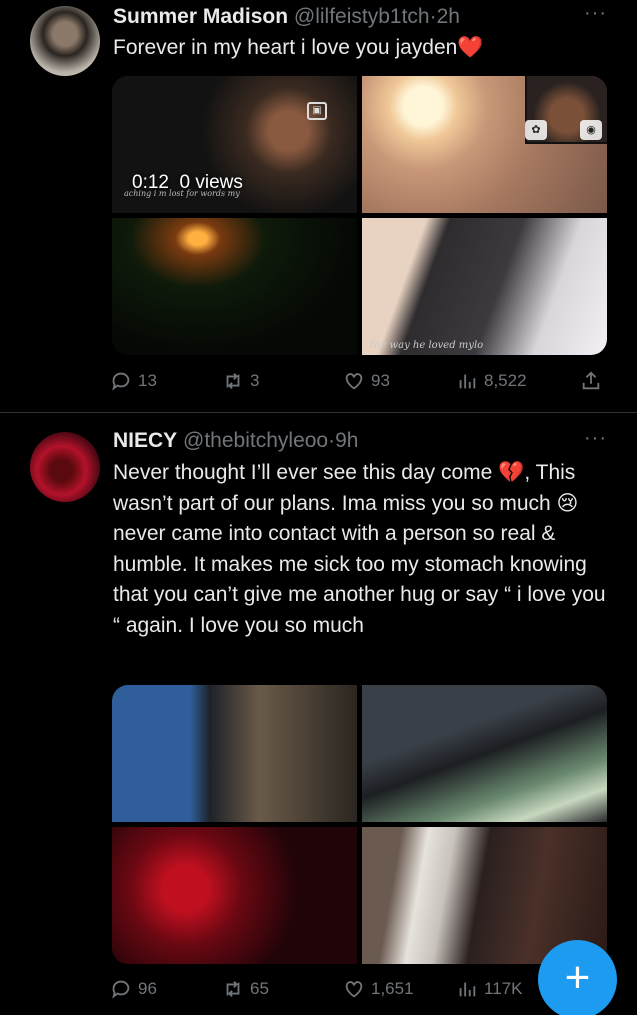 This screenshot has height=1015, width=637. What do you see at coordinates (427, 345) in the screenshot?
I see `photo-caption: the way he loved mylo` at bounding box center [427, 345].